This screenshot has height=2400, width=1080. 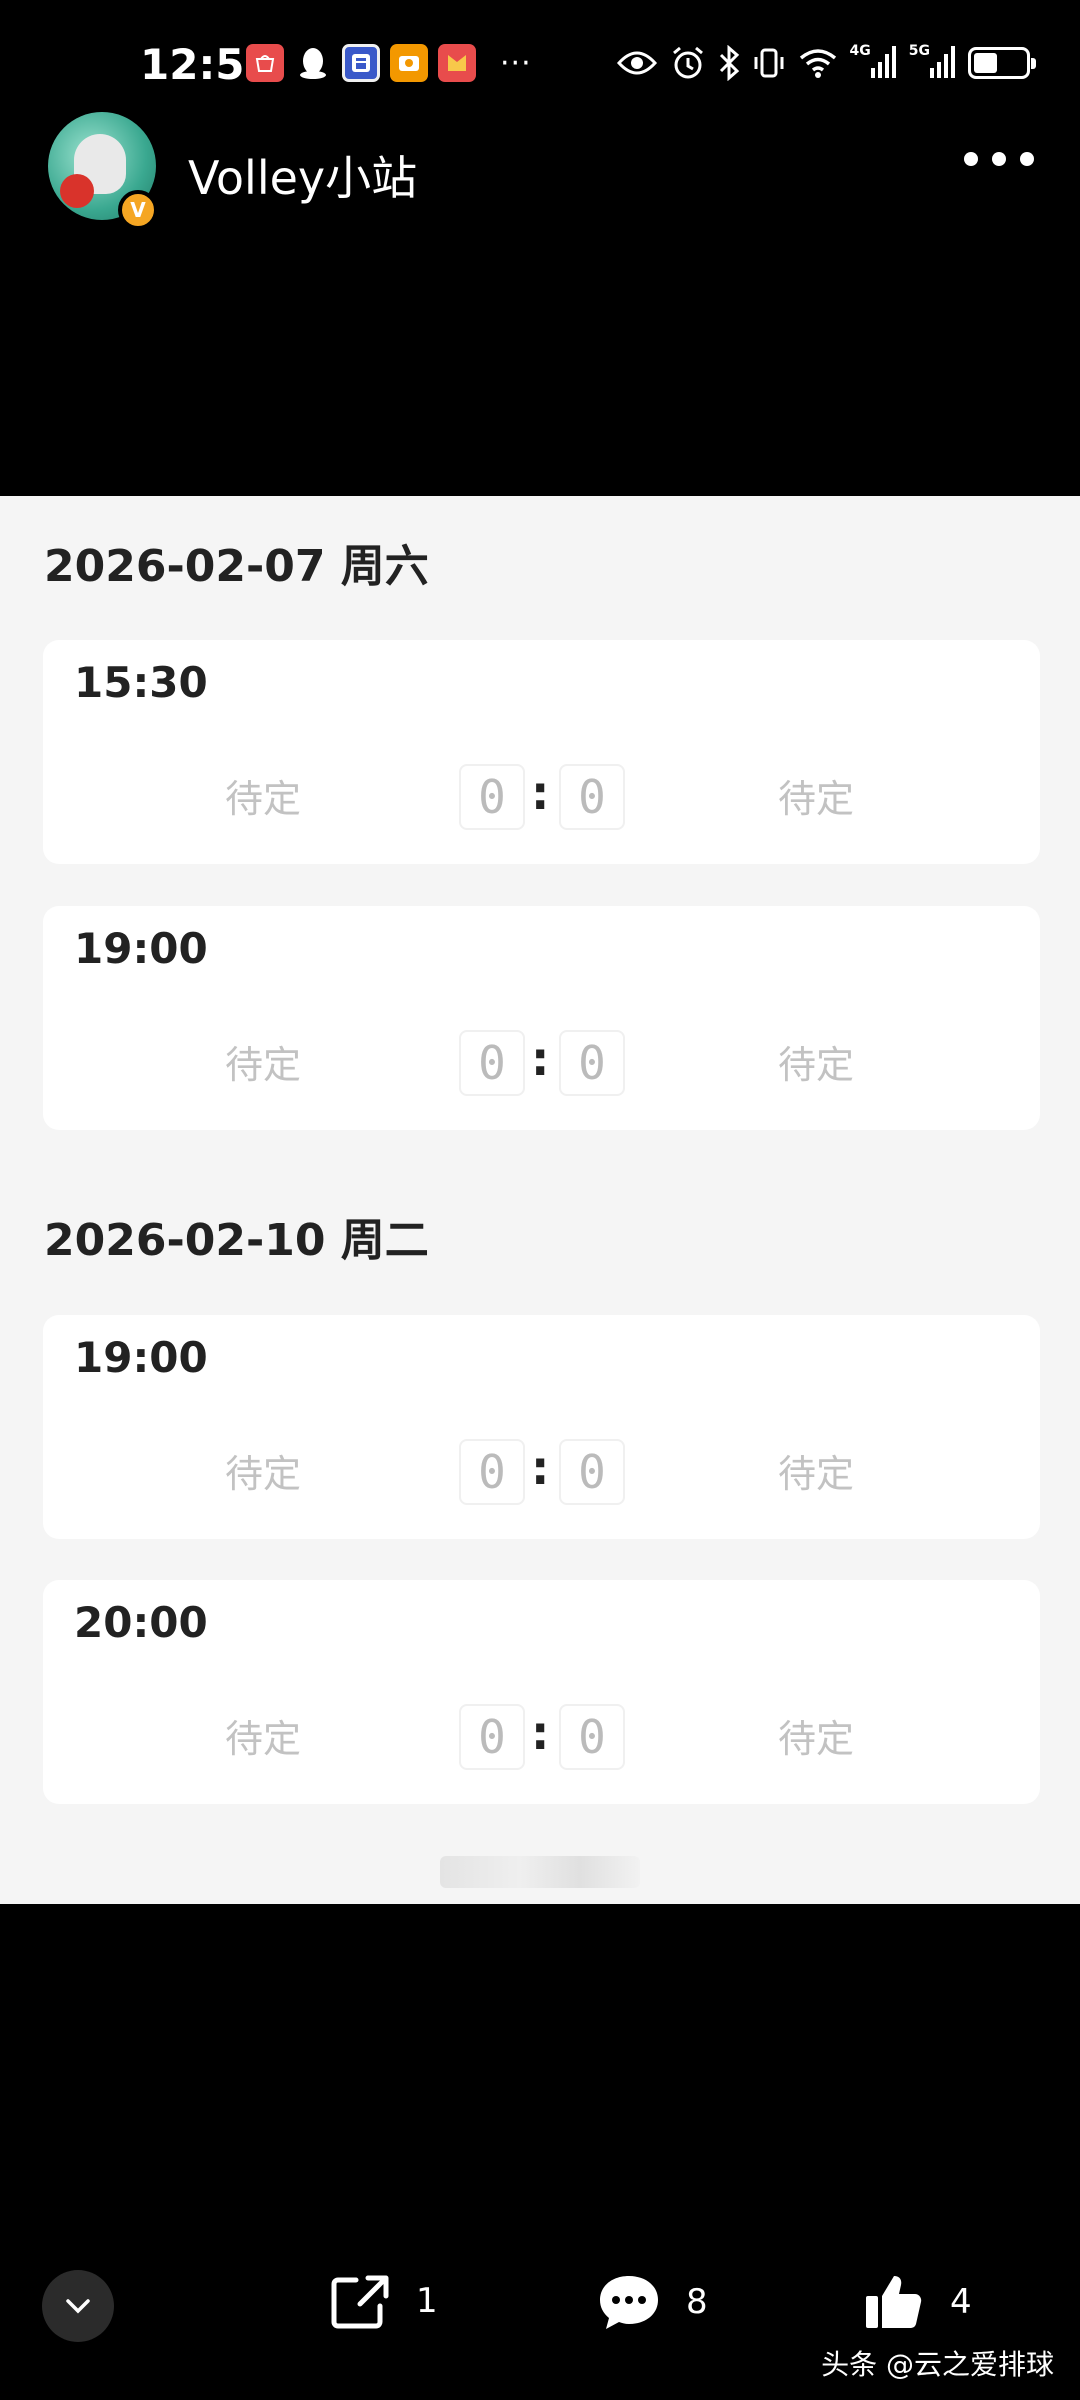 I want to click on chevron-down-icon, so click(x=78, y=2306).